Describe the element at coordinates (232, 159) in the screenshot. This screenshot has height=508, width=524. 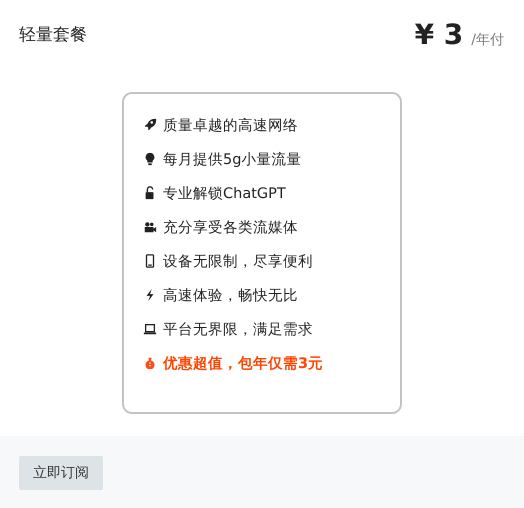
I see `feature-text: 每月提供5g小量流量` at that location.